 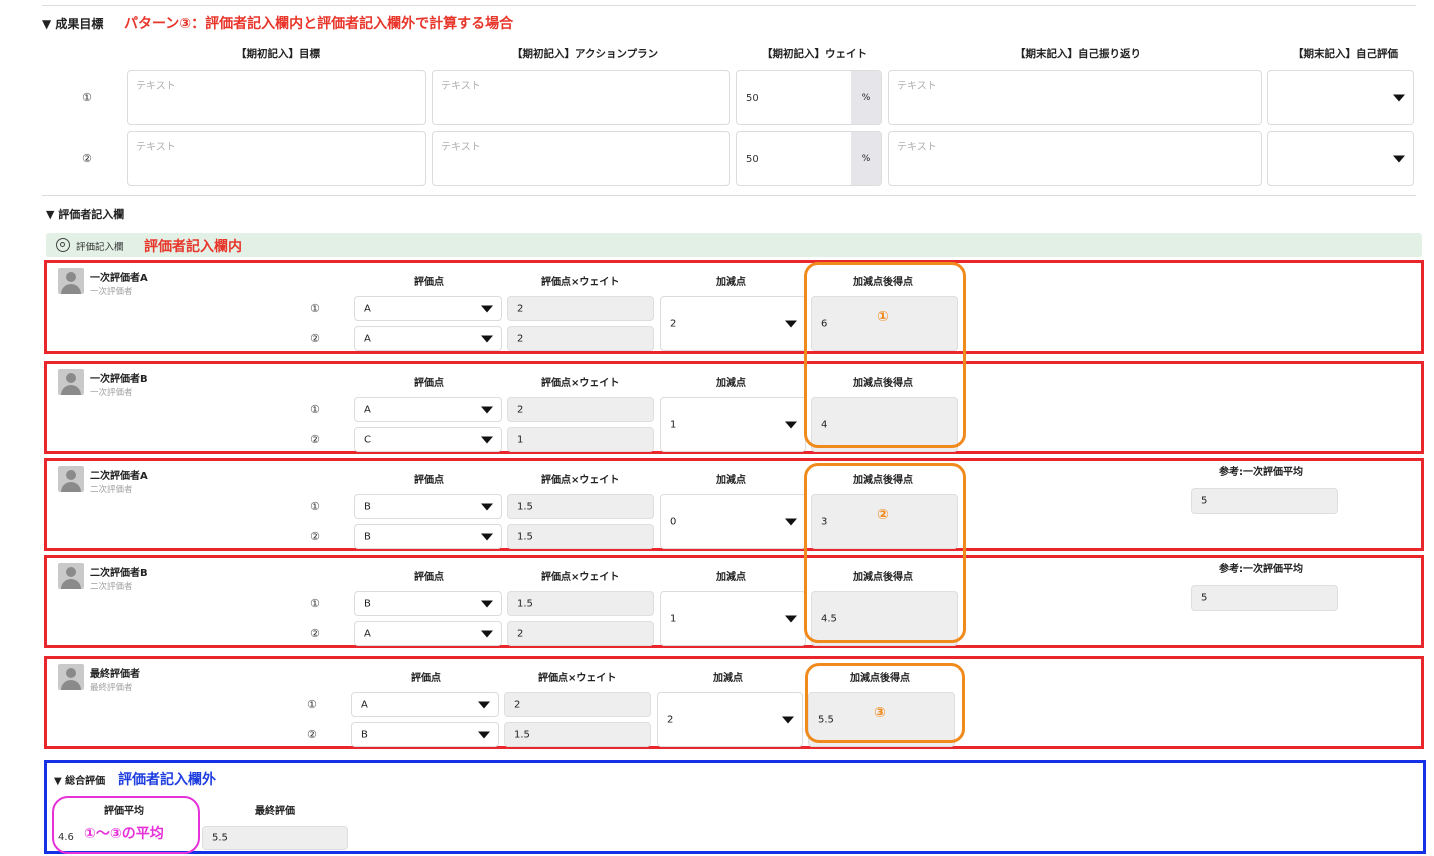 I want to click on summary-section-title: ▼ 総合評価, so click(x=79, y=779).